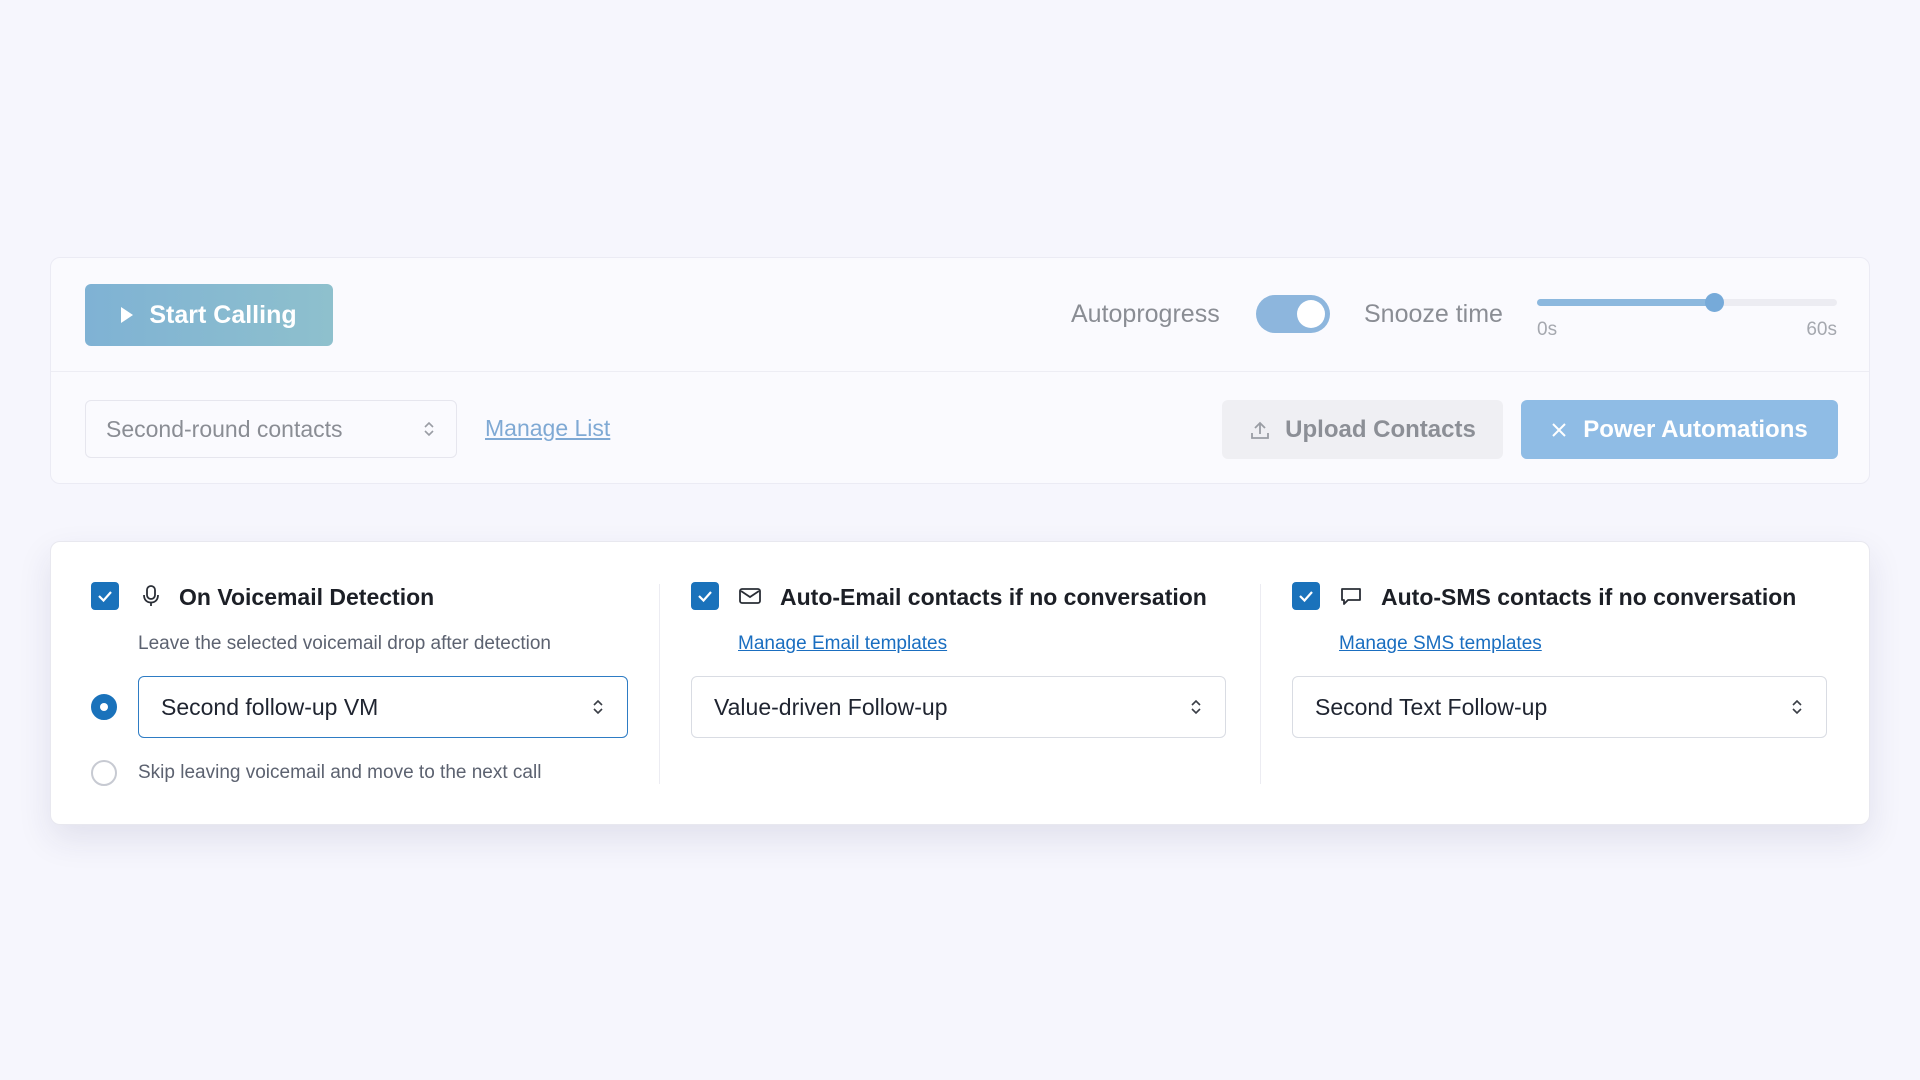  I want to click on microphone-icon, so click(151, 596).